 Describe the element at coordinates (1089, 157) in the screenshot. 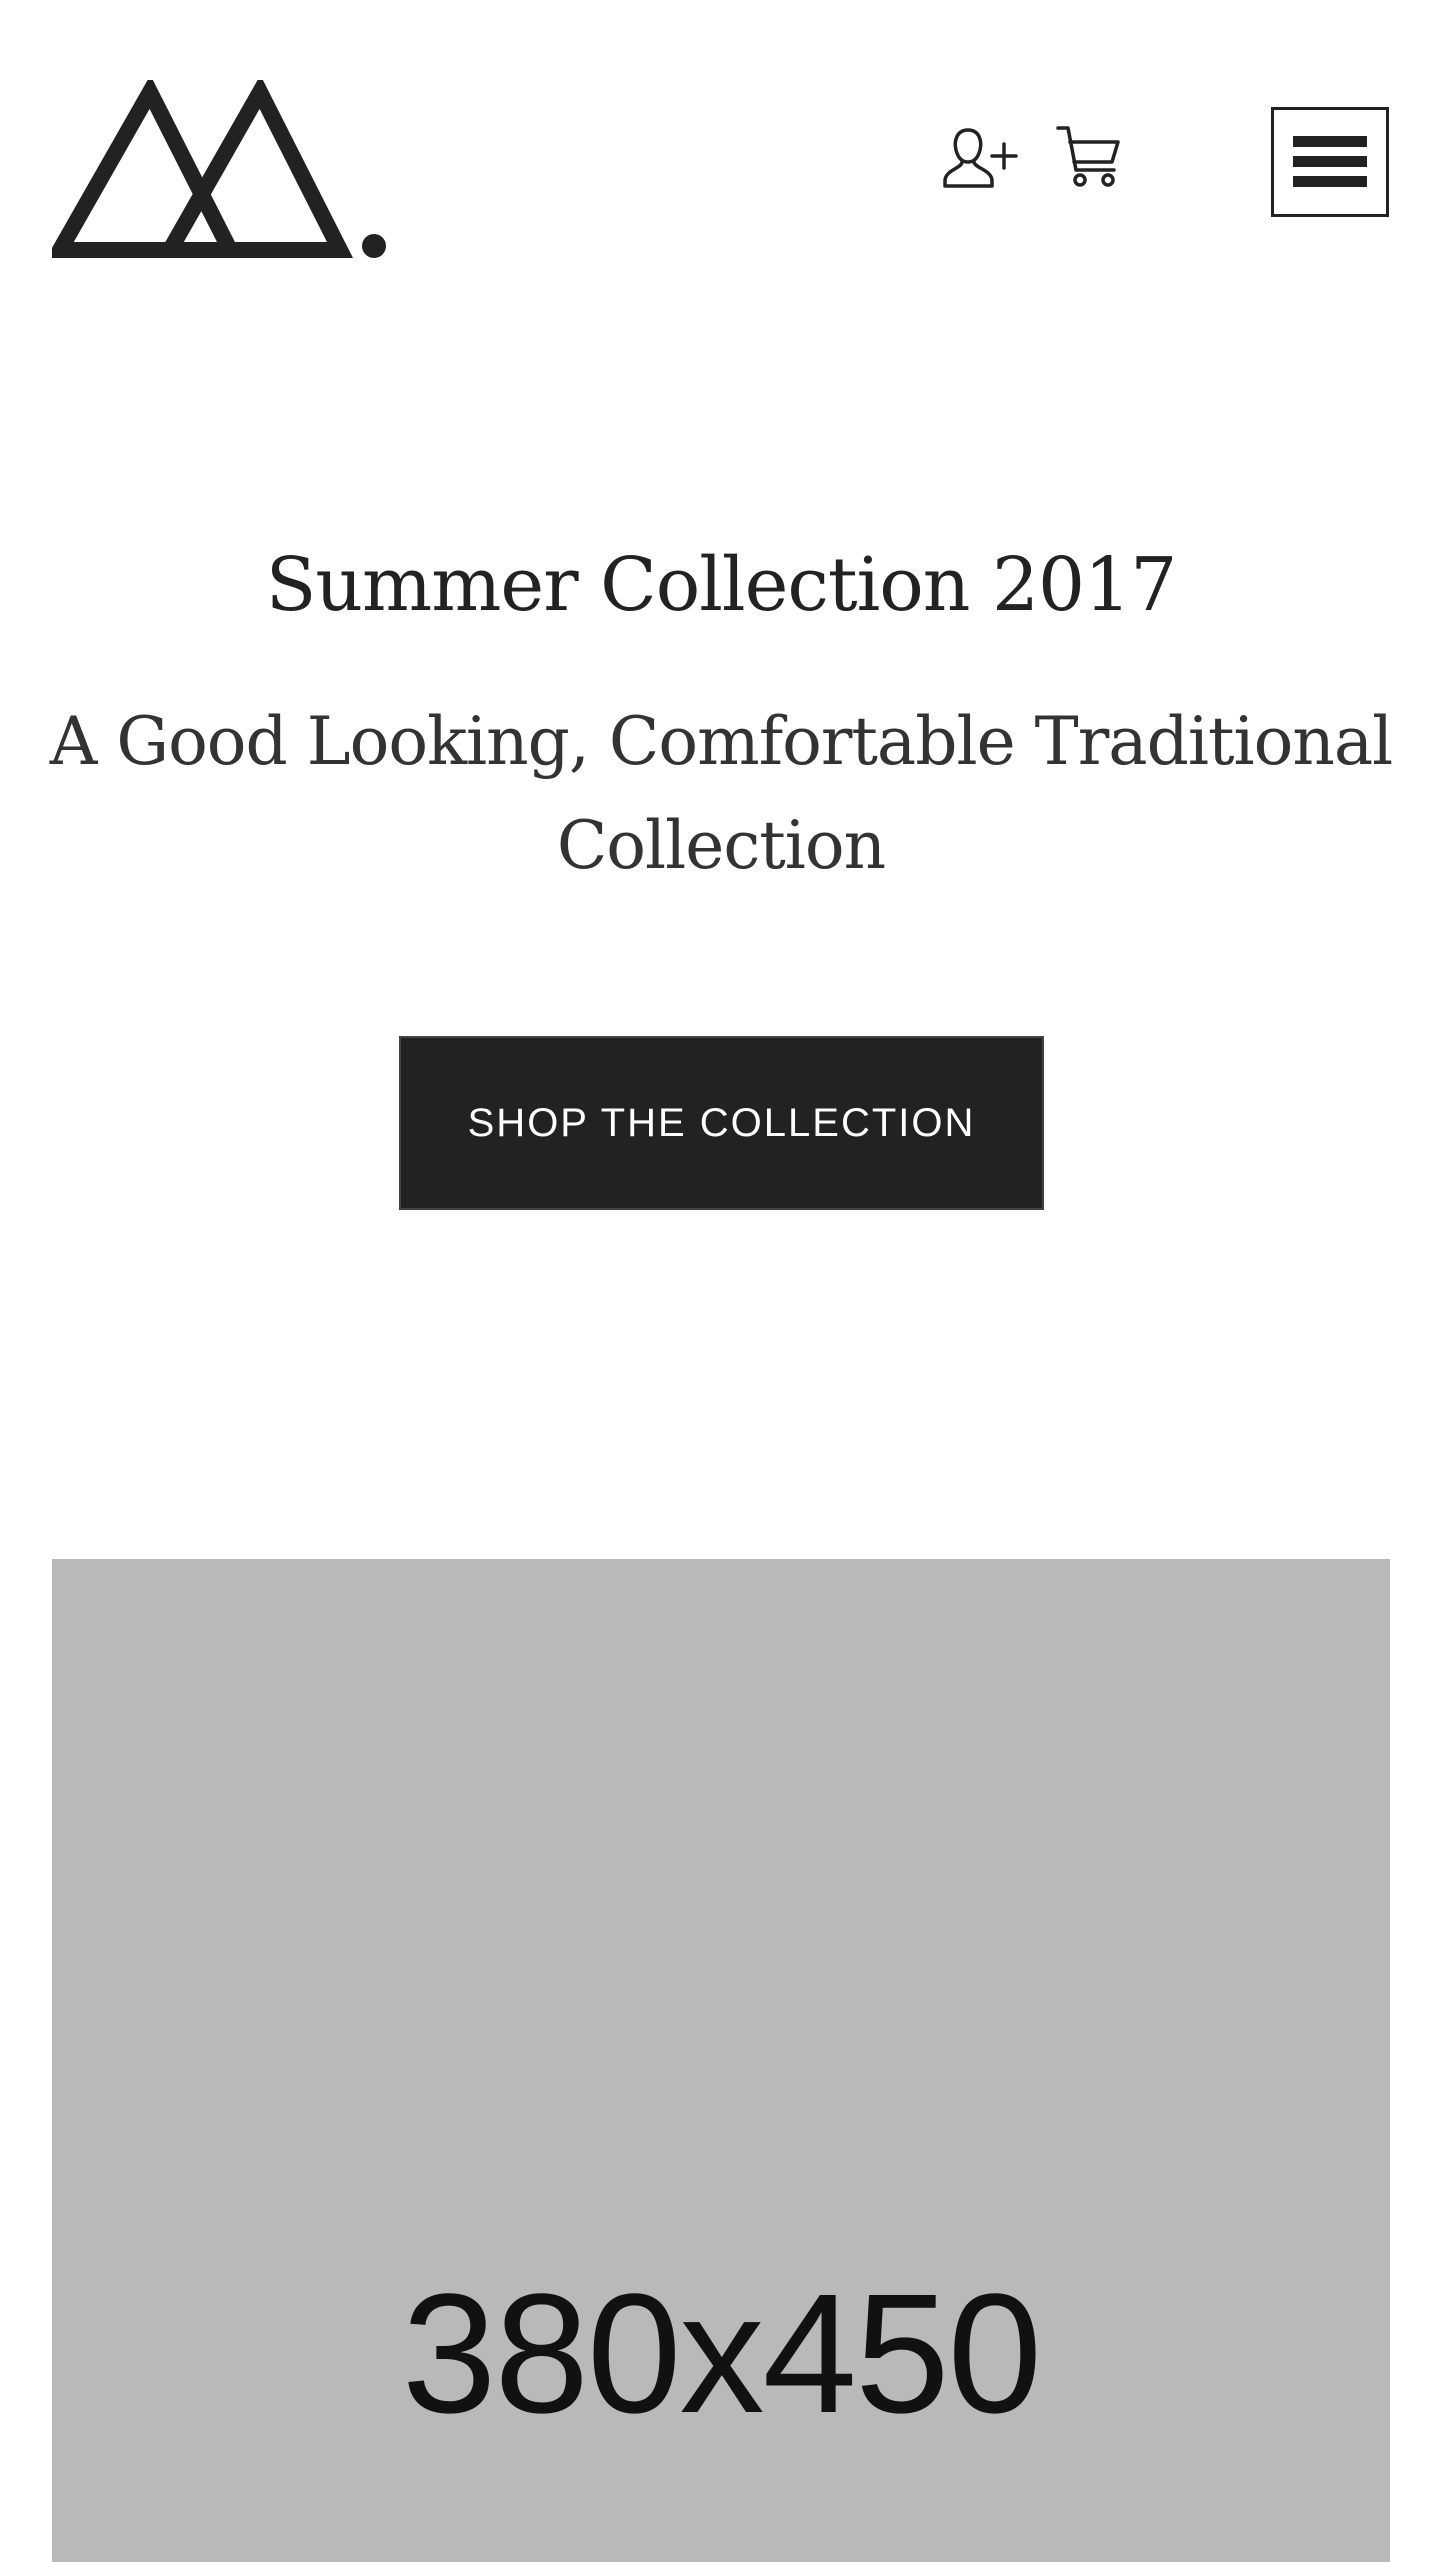

I see `shopping-cart-icon` at that location.